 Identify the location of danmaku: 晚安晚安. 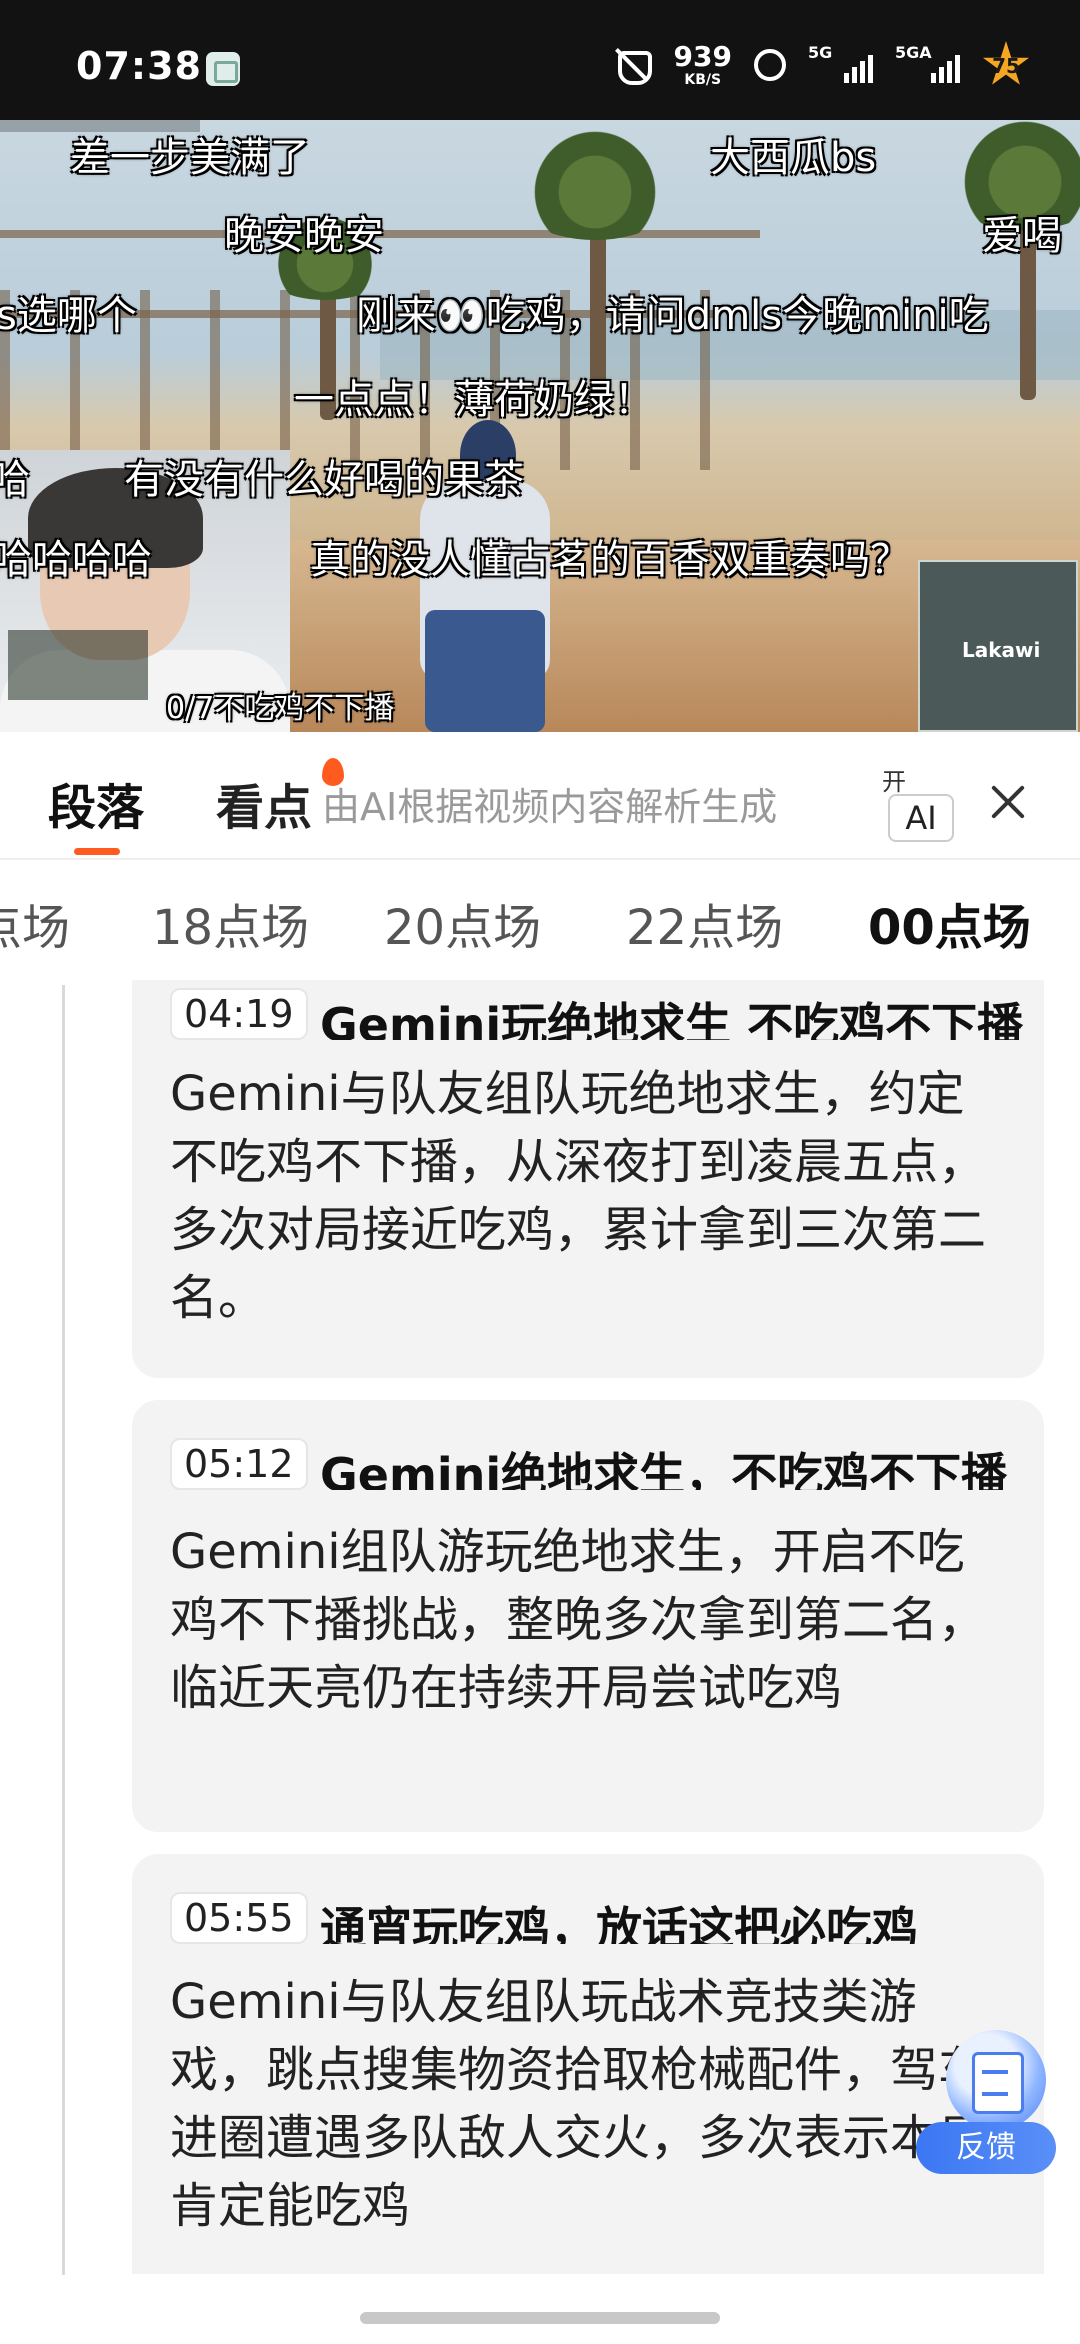
(304, 236).